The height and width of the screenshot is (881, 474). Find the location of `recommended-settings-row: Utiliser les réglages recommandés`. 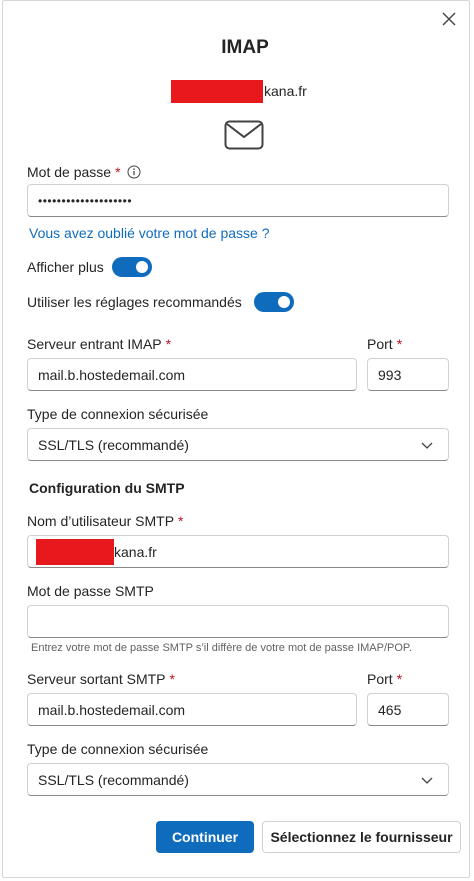

recommended-settings-row: Utiliser les réglages recommandés is located at coordinates (160, 302).